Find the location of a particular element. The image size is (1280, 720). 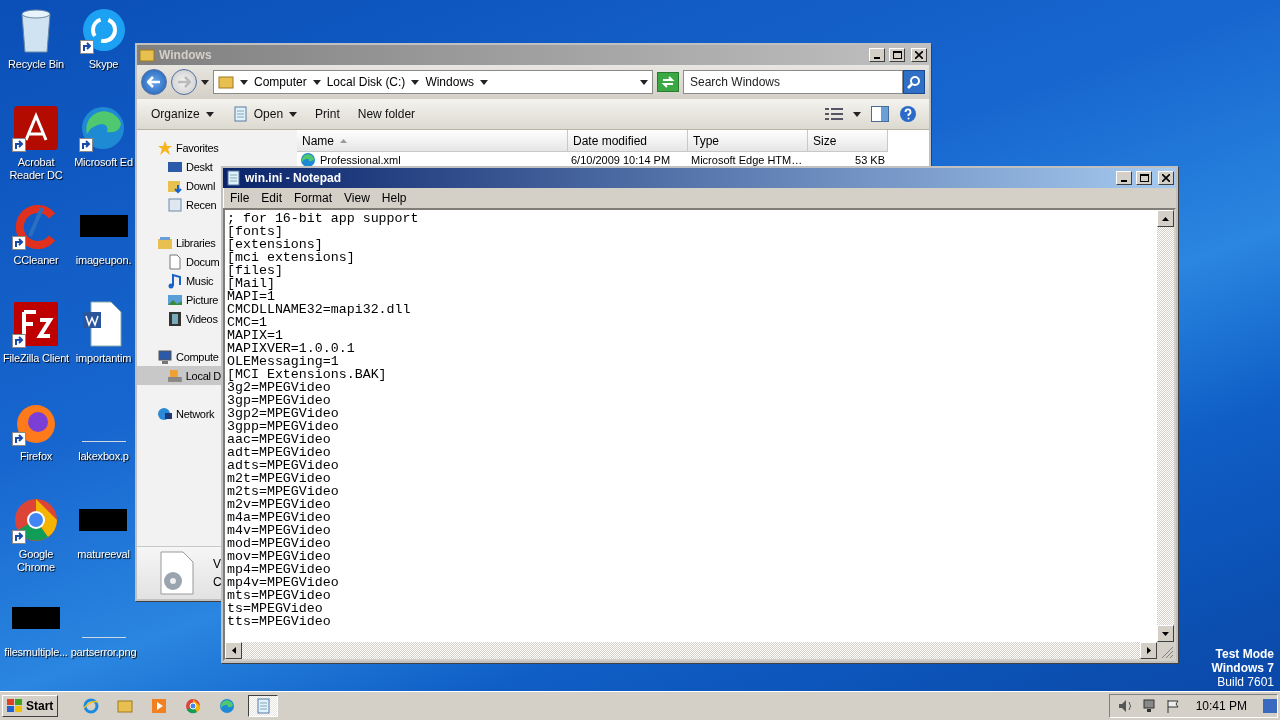

star-icon is located at coordinates (165, 147).